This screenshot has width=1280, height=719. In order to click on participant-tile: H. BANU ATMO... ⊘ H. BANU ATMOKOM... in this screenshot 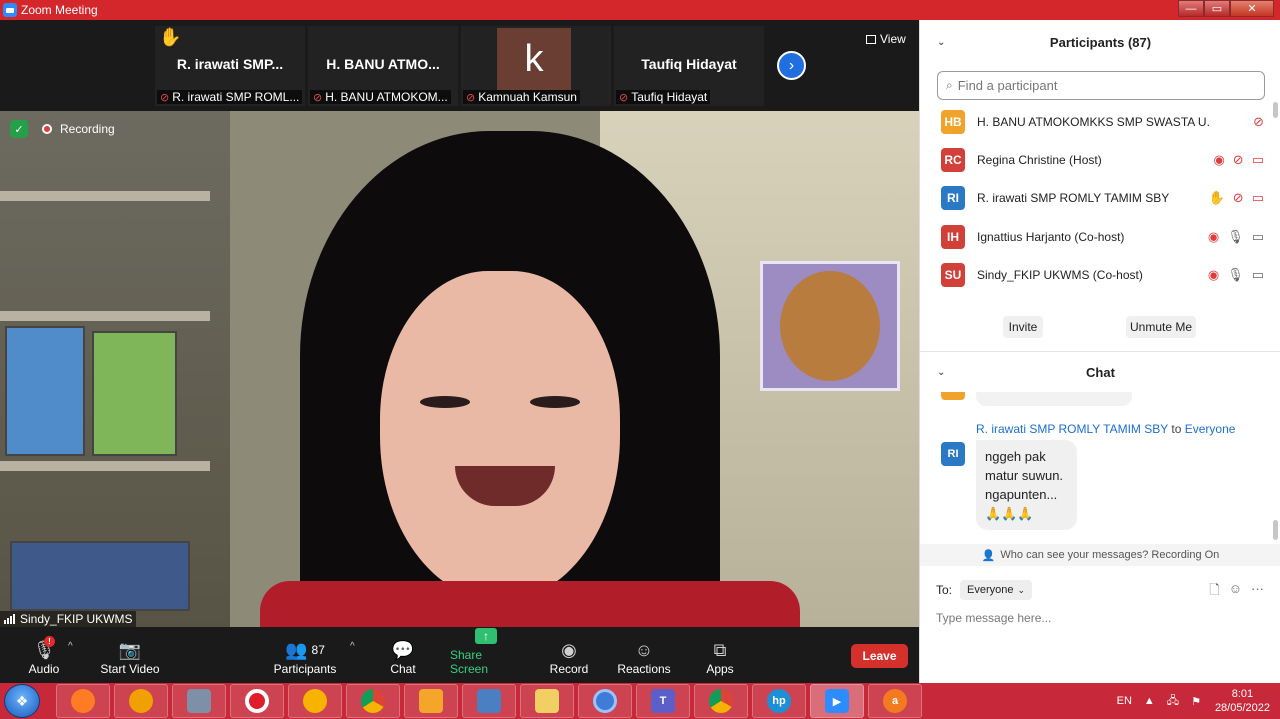, I will do `click(383, 66)`.